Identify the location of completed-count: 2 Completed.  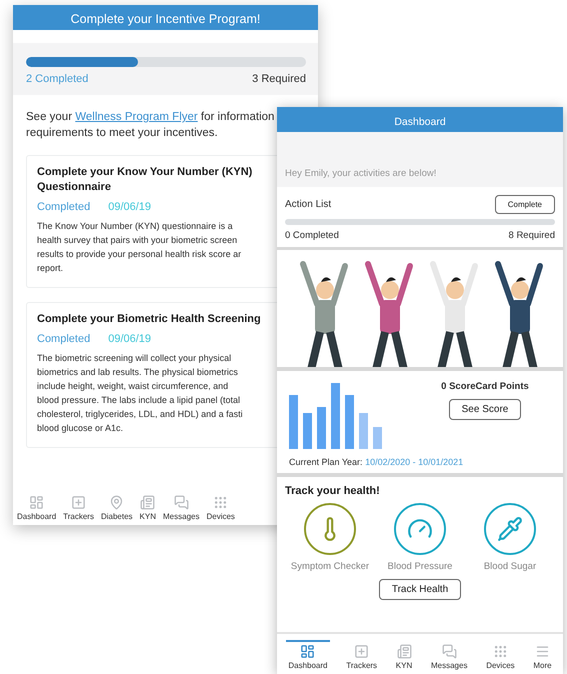
(57, 79).